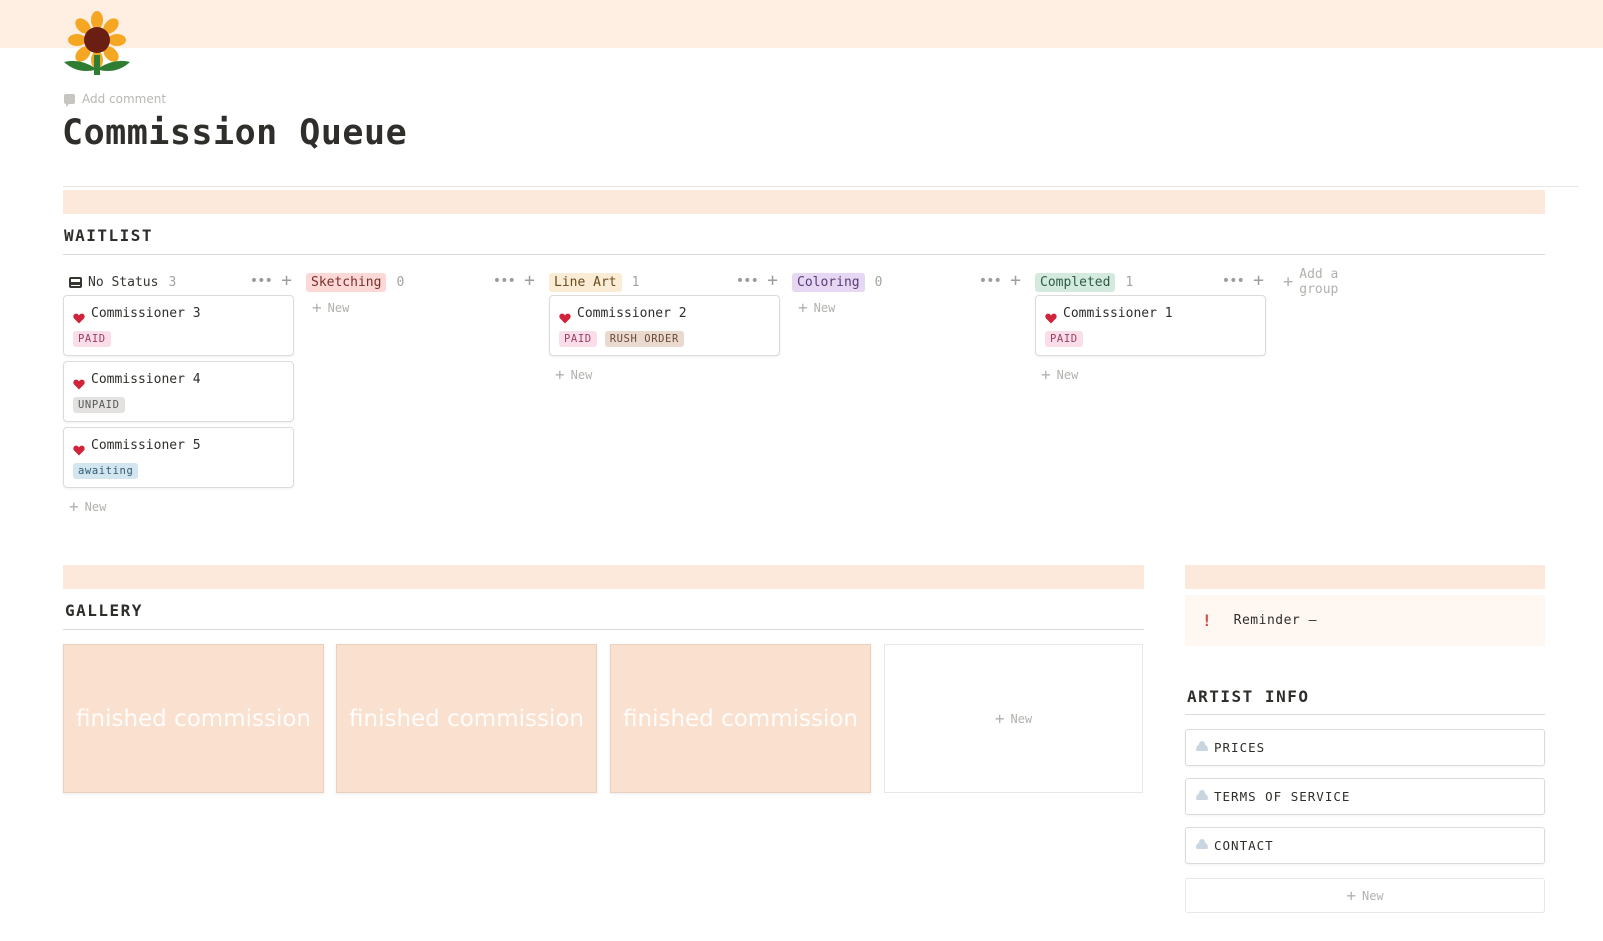  Describe the element at coordinates (1365, 845) in the screenshot. I see `artist-info-contact: CONTACT` at that location.